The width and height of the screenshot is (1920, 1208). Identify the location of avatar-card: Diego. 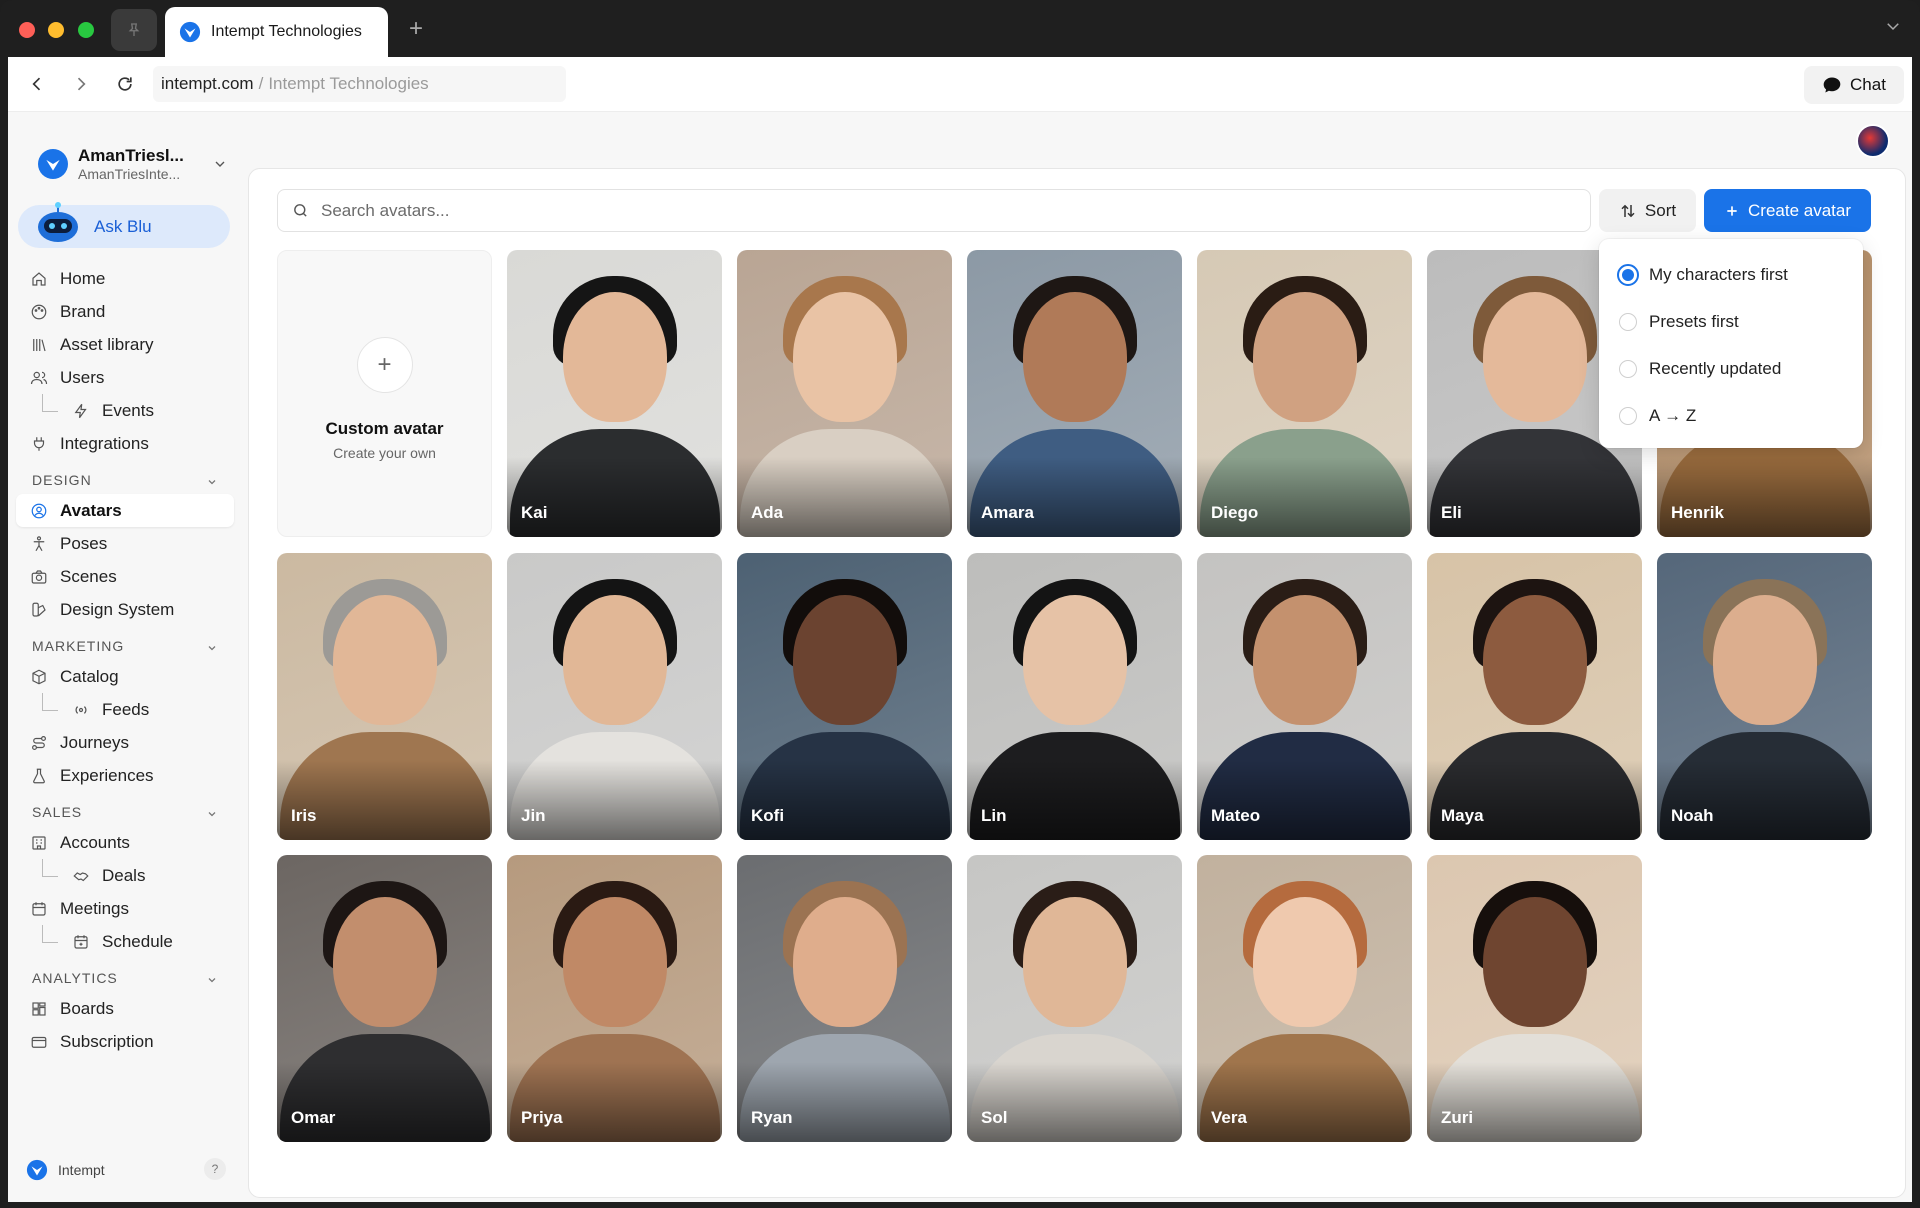
(1304, 393).